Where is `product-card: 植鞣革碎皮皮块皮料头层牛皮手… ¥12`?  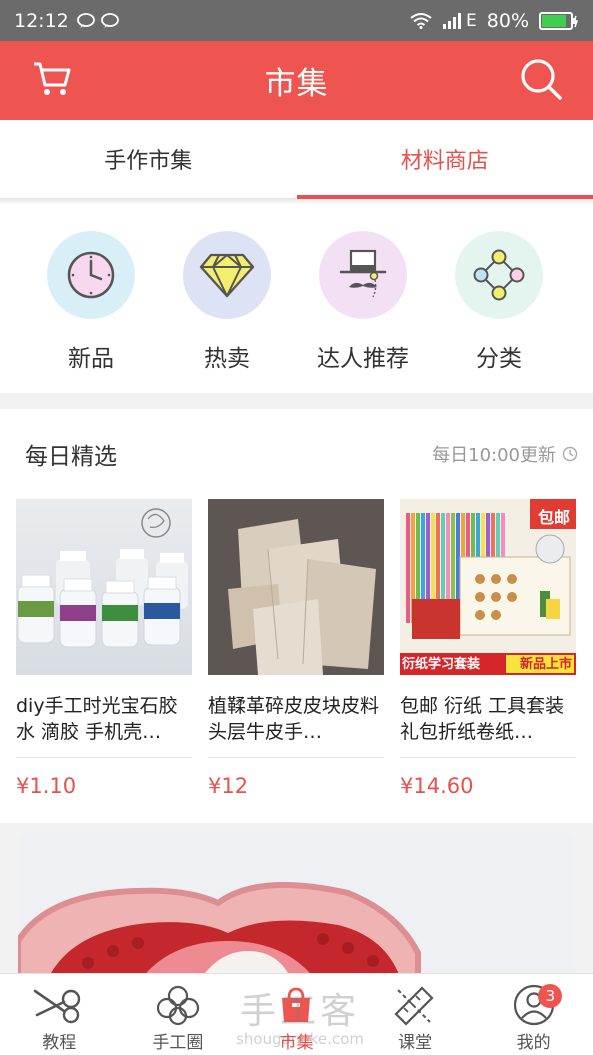
product-card: 植鞣革碎皮皮块皮料头层牛皮手… ¥12 is located at coordinates (296, 648).